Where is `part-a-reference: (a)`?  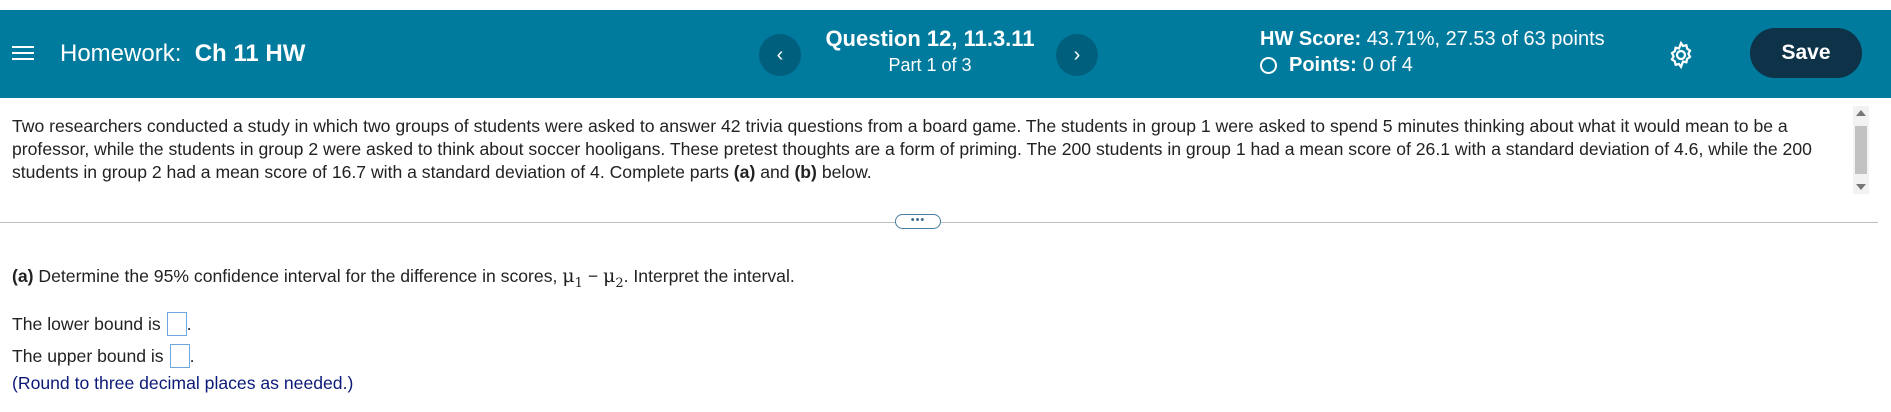
part-a-reference: (a) is located at coordinates (744, 172).